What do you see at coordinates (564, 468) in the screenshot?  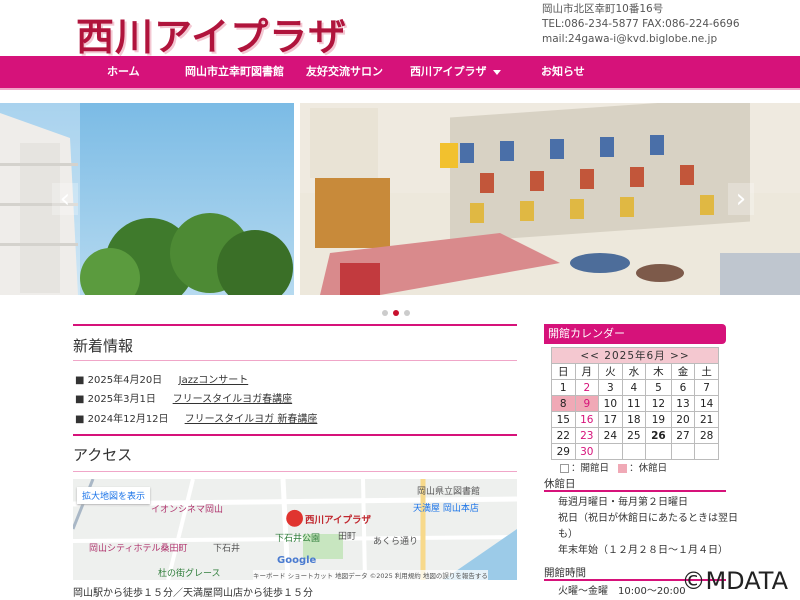 I see `open-day-swatch` at bounding box center [564, 468].